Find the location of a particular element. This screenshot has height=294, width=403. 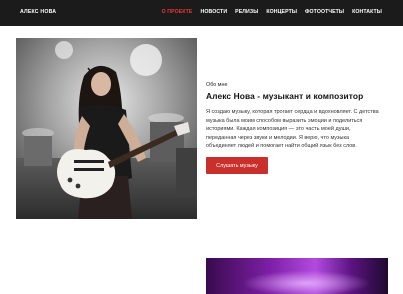

concert-photo-preview is located at coordinates (297, 276).